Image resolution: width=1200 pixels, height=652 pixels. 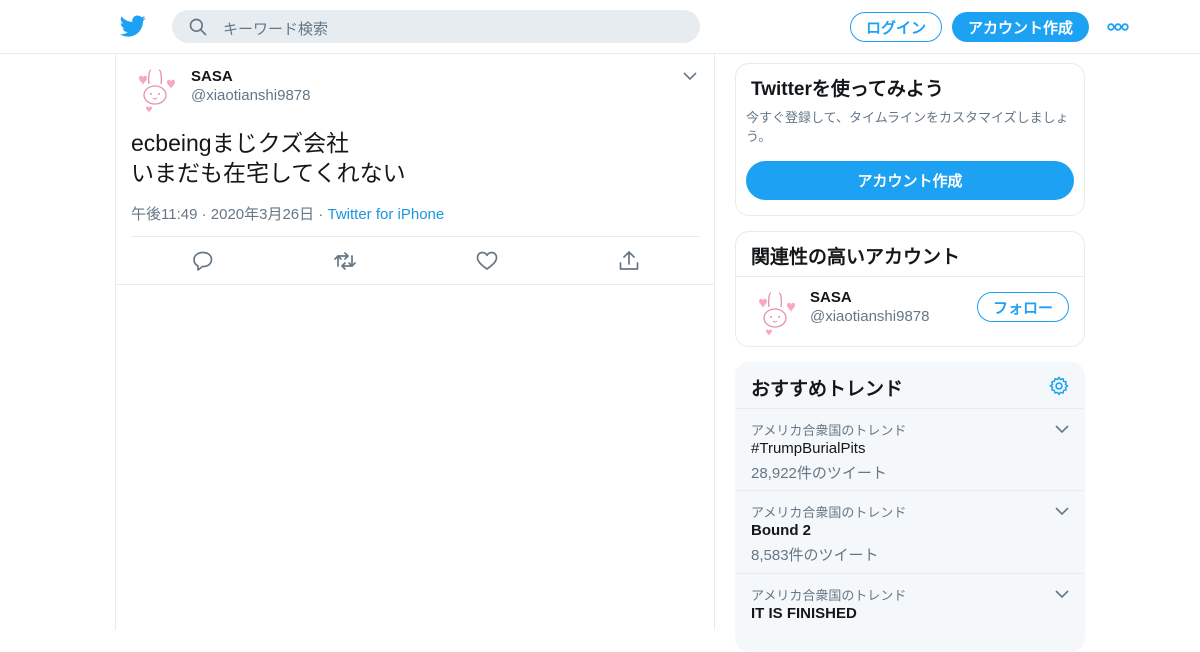 What do you see at coordinates (1059, 386) in the screenshot?
I see `gear-icon` at bounding box center [1059, 386].